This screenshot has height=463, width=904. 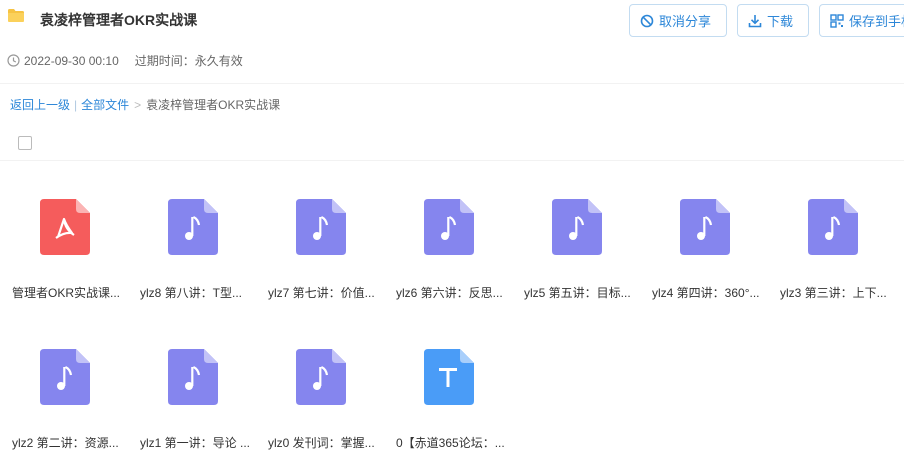 What do you see at coordinates (452, 20) in the screenshot?
I see `share-header: 袁凌梓管理者OKR实战课 取消分享 下载 保存到手机` at bounding box center [452, 20].